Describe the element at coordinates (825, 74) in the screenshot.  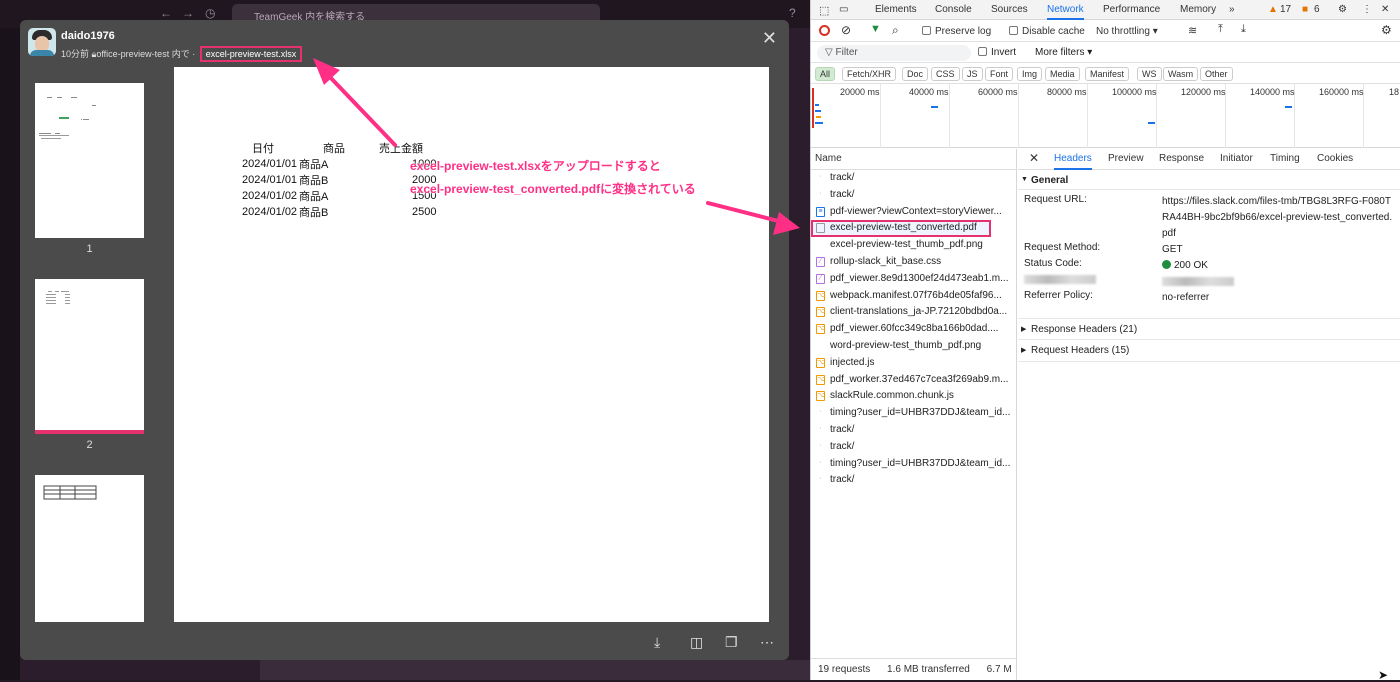
I see `chip-all: All` at that location.